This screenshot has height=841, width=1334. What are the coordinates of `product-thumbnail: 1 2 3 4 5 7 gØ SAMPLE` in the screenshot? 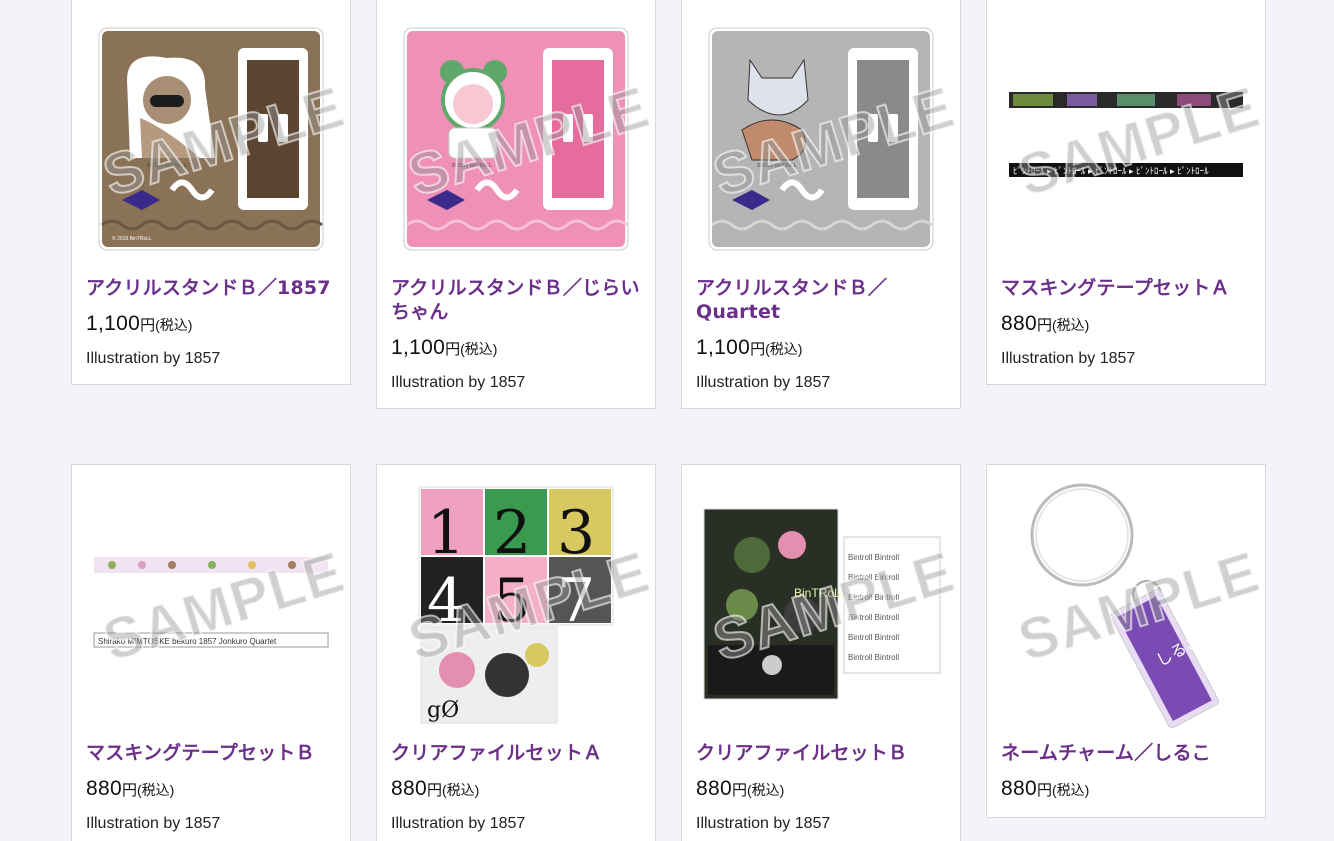 It's located at (516, 597).